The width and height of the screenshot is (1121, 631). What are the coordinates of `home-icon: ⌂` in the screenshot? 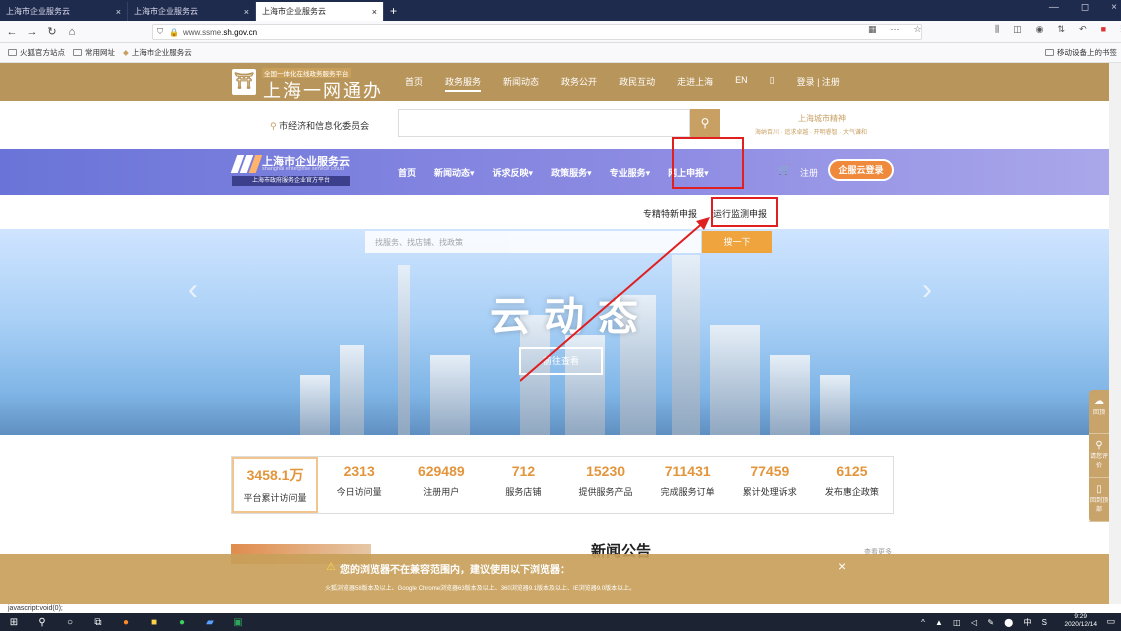 It's located at (72, 32).